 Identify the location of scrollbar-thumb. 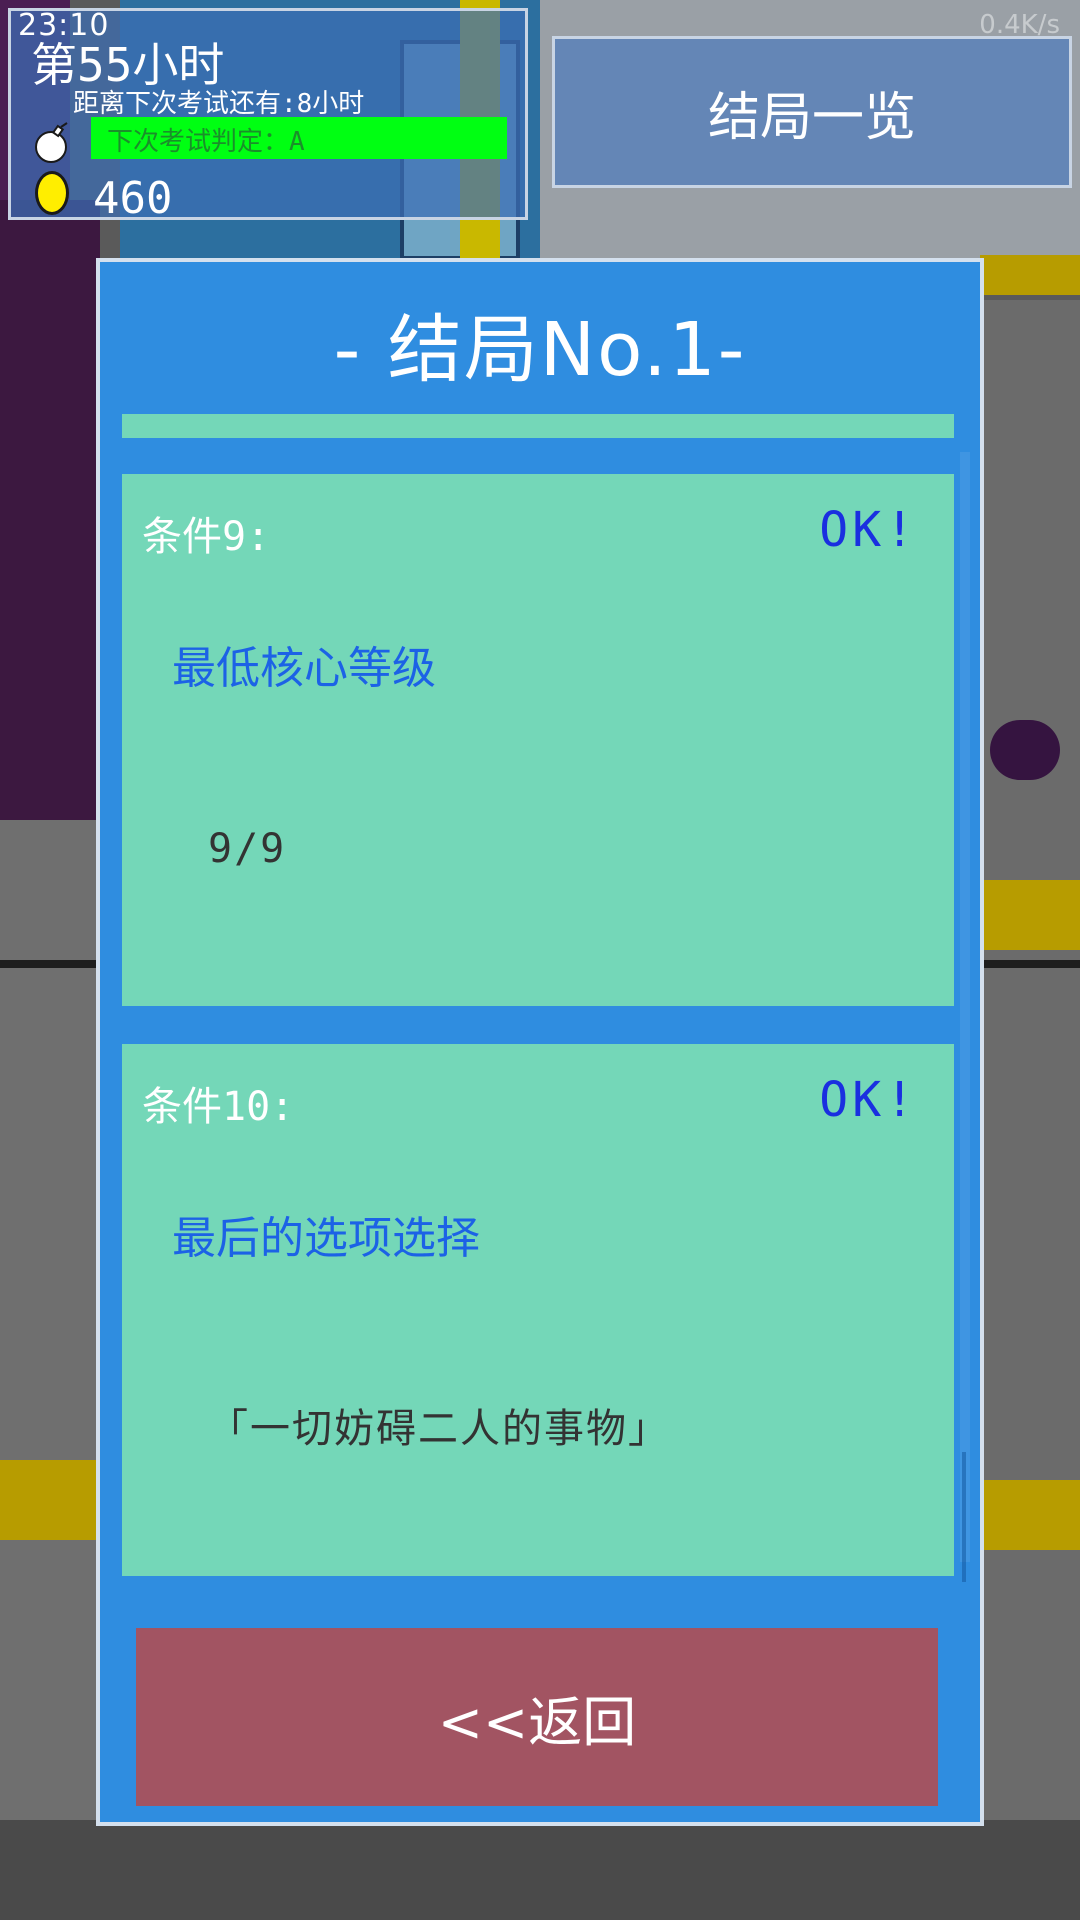
(964, 1517).